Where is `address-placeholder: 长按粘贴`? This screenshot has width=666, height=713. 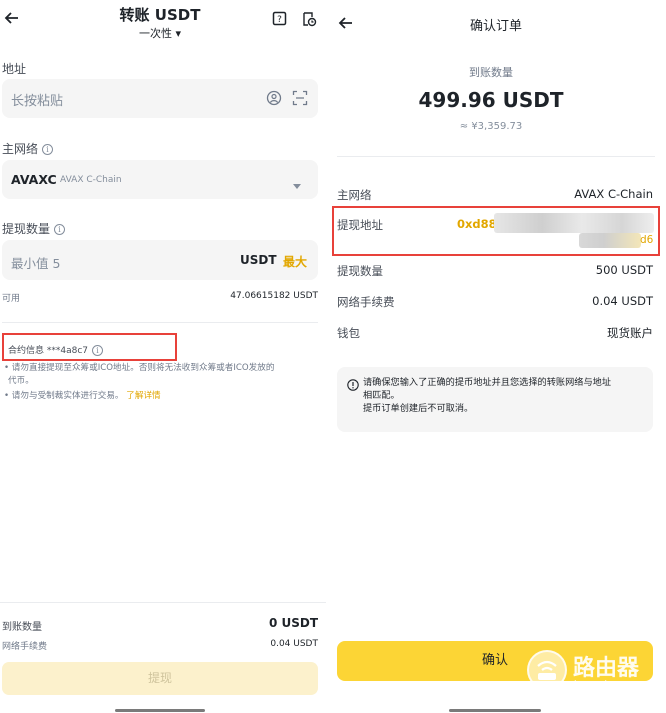 address-placeholder: 长按粘贴 is located at coordinates (37, 101).